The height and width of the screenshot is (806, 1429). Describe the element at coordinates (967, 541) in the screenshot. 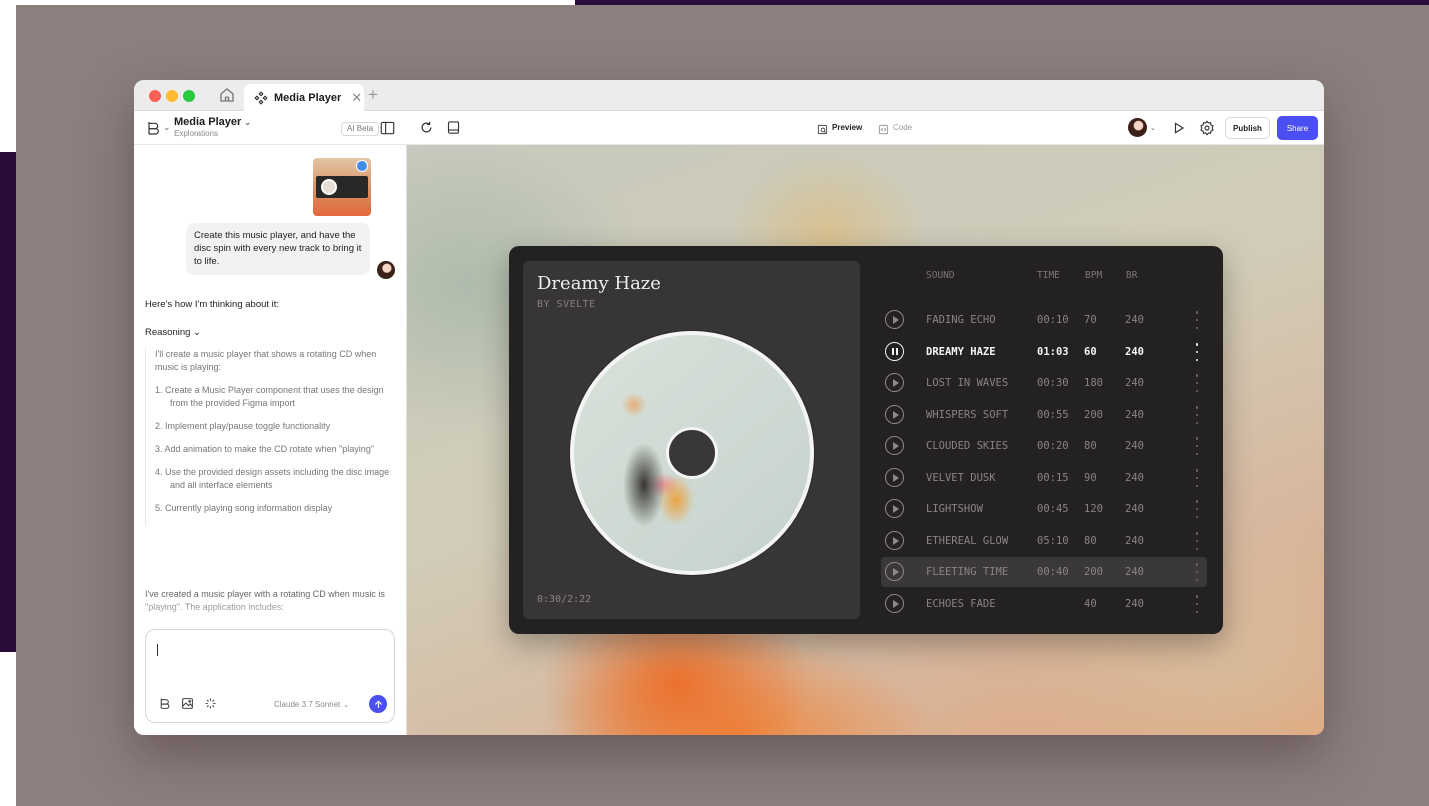

I see `track-name: ETHEREAL GLOW` at that location.